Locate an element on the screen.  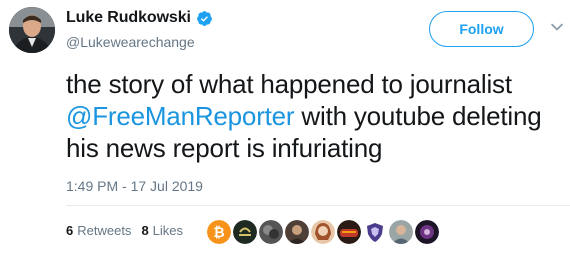
chevron-down-icon is located at coordinates (557, 27).